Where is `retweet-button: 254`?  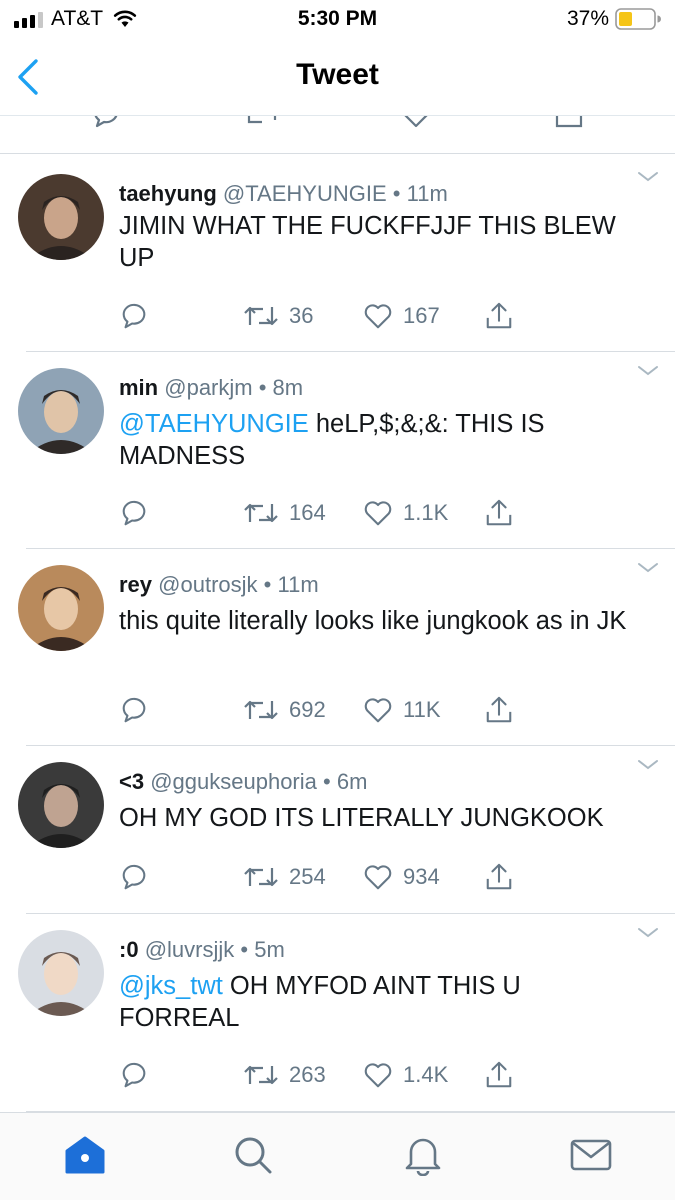 retweet-button: 254 is located at coordinates (284, 877).